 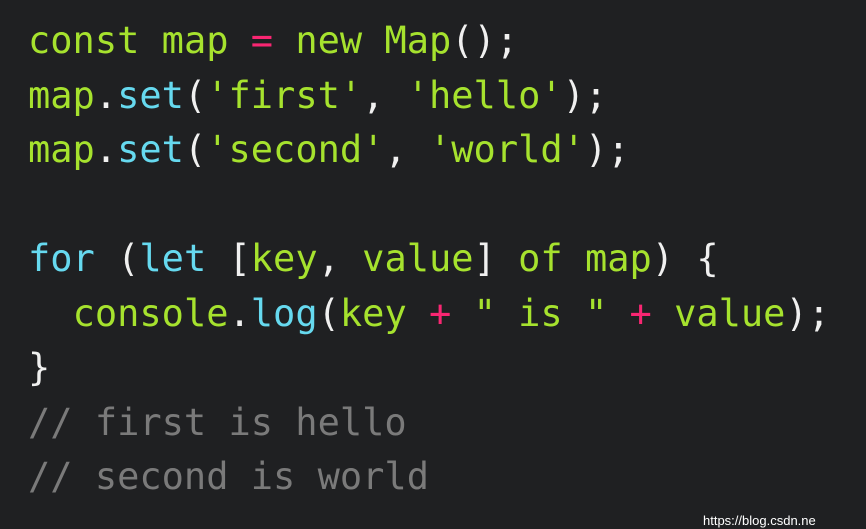 I want to click on code-token: const, so click(x=84, y=40).